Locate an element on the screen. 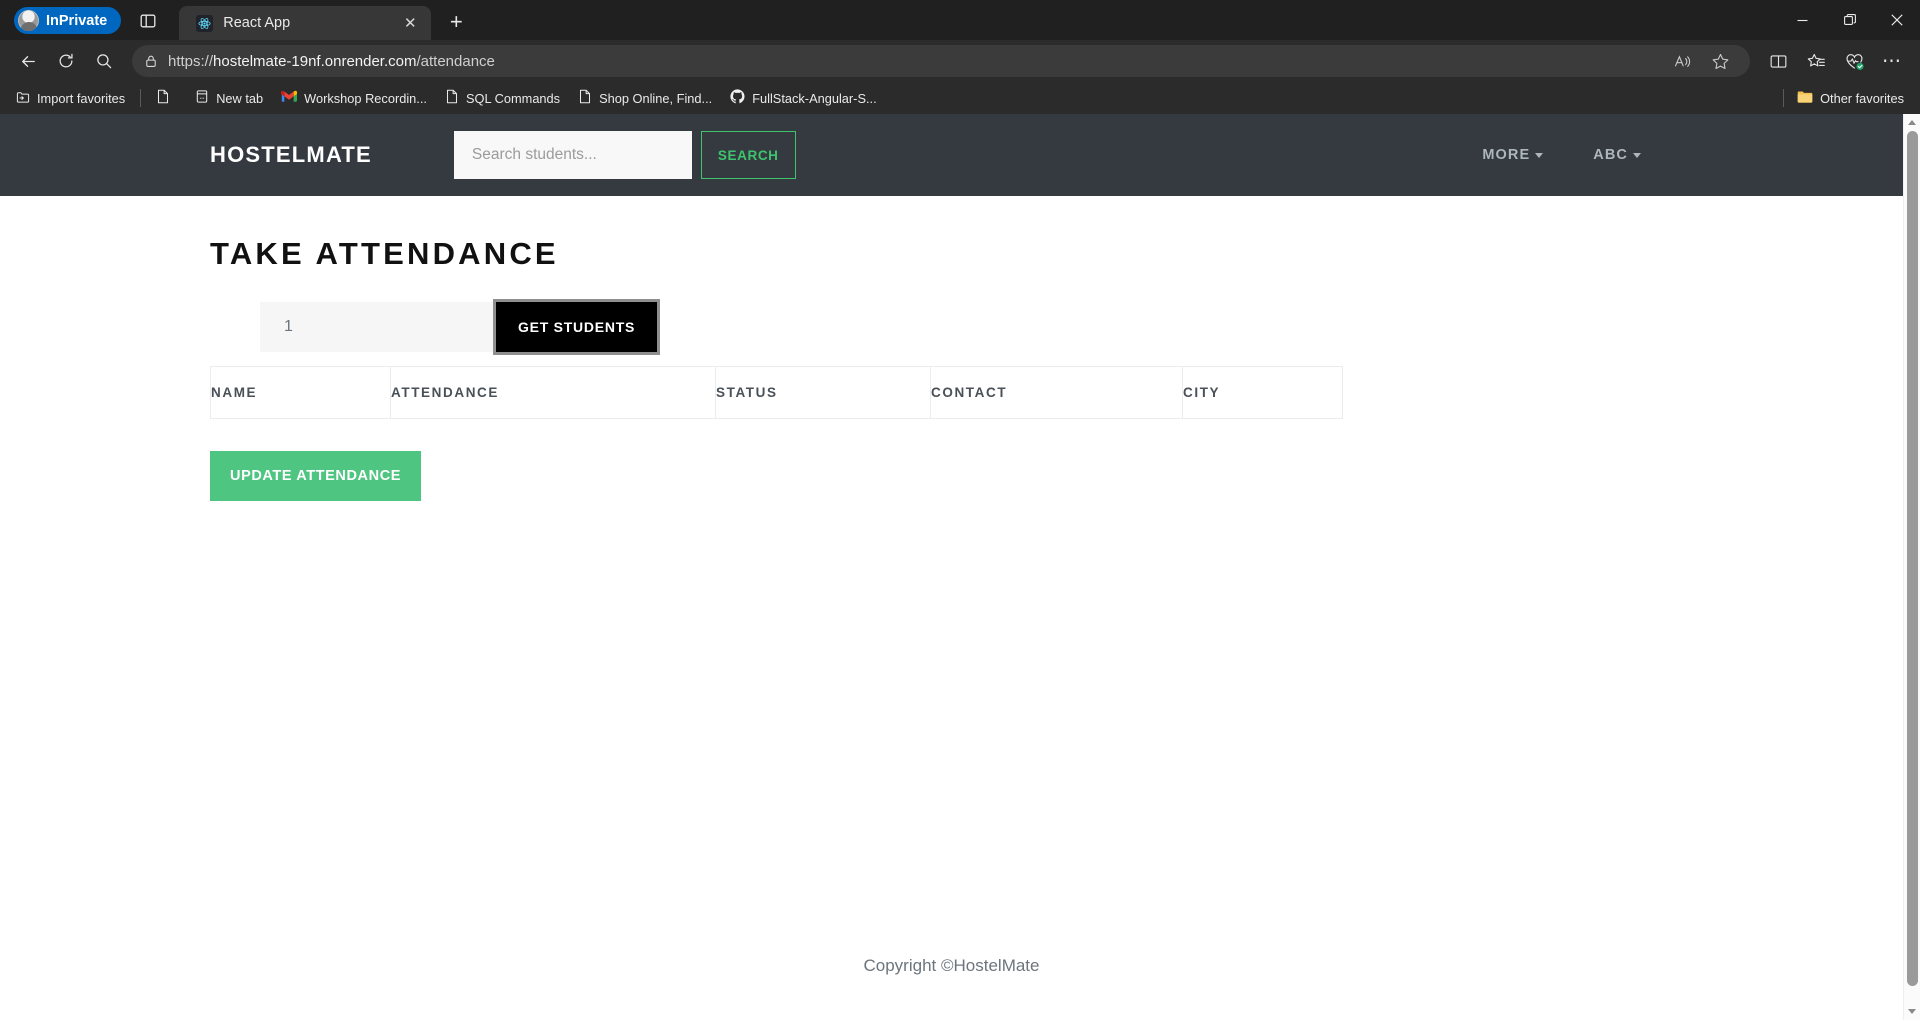  refresh-icon is located at coordinates (66, 61).